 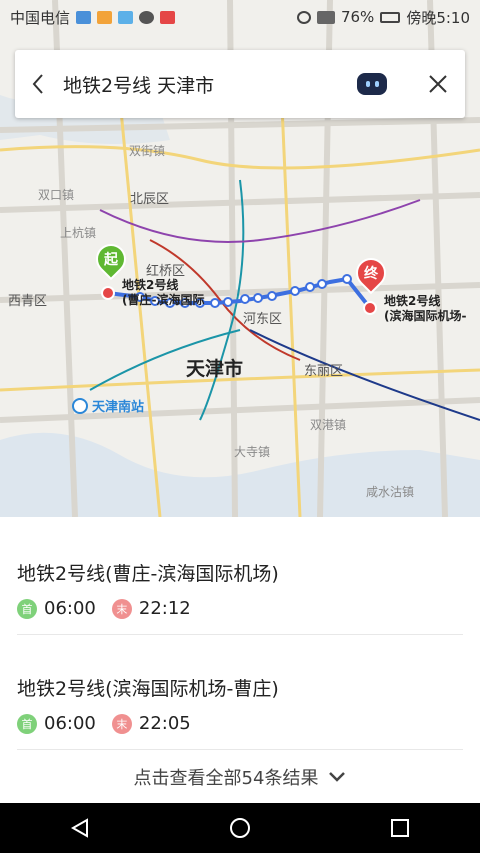 I want to click on voice-assistant-icon, so click(x=372, y=84).